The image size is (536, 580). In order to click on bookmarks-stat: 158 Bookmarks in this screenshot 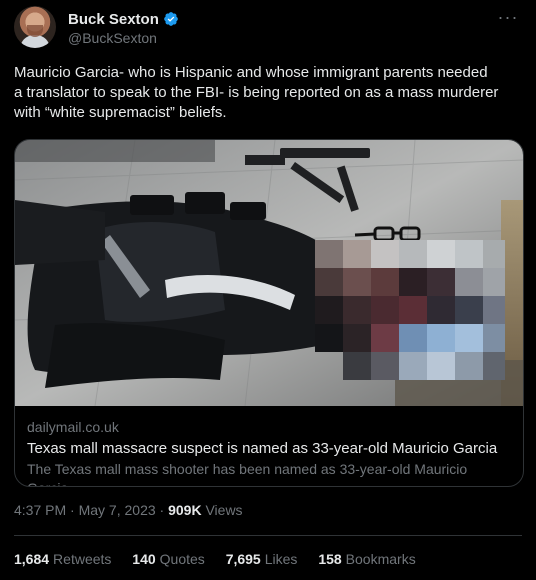, I will do `click(366, 559)`.